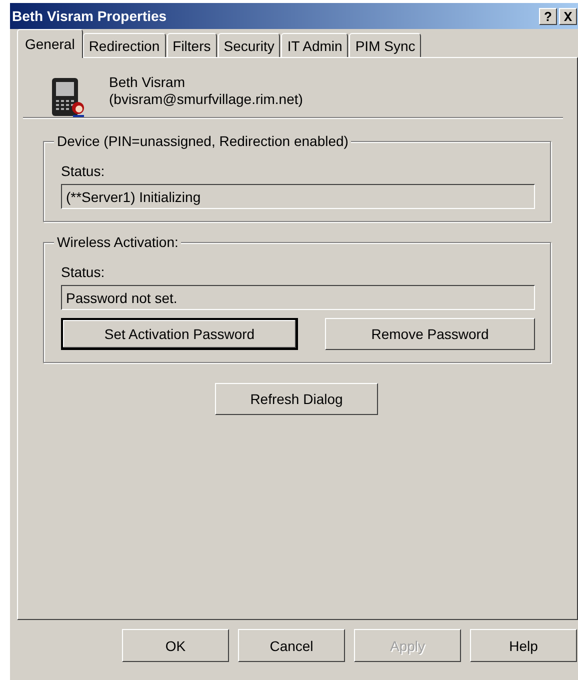  I want to click on tab: General, so click(50, 43).